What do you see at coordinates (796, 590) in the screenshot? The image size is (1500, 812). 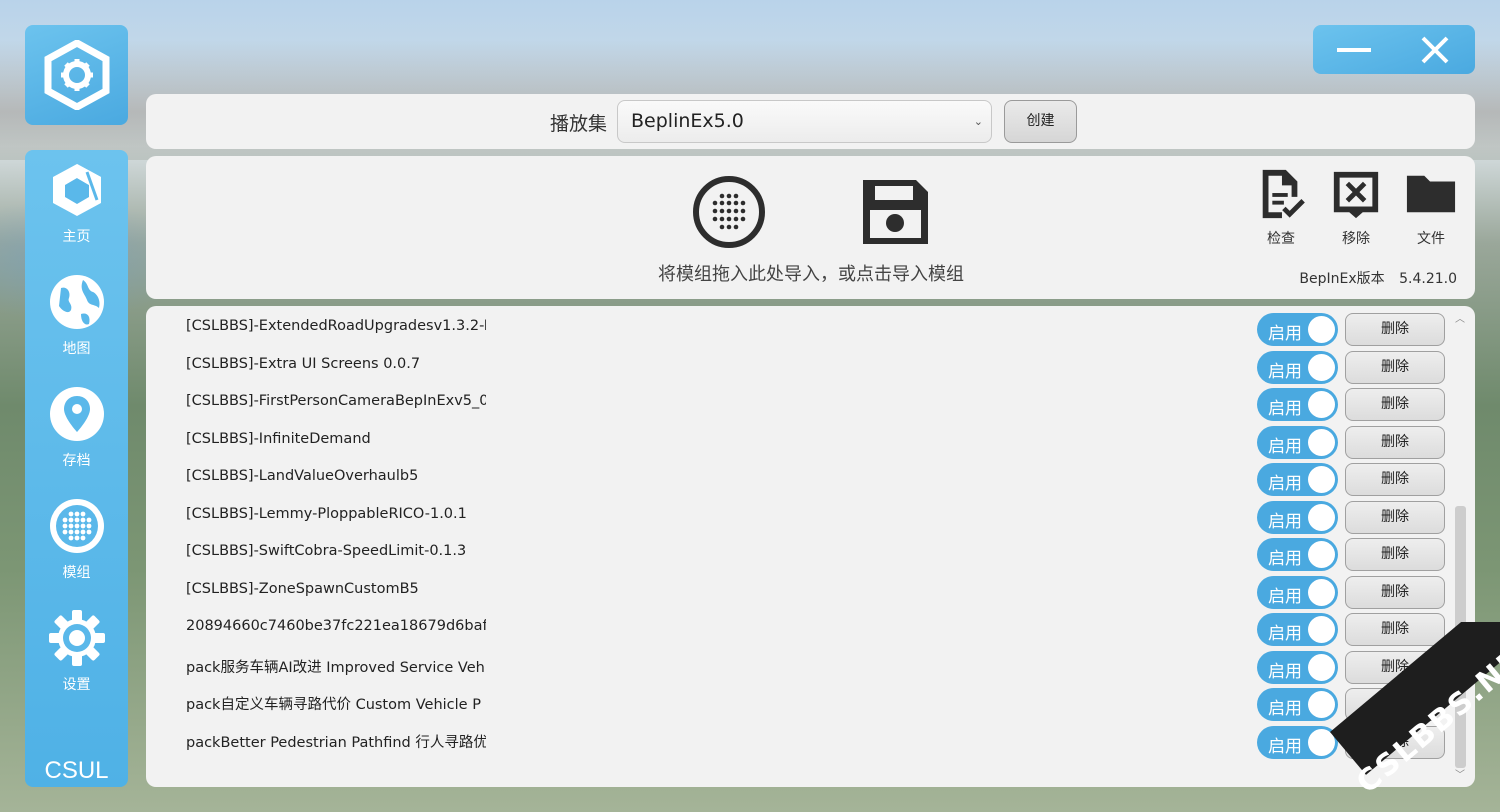 I see `mod-row: [CSLBBS]-ZoneSpawnCustomB5 启用 删除` at bounding box center [796, 590].